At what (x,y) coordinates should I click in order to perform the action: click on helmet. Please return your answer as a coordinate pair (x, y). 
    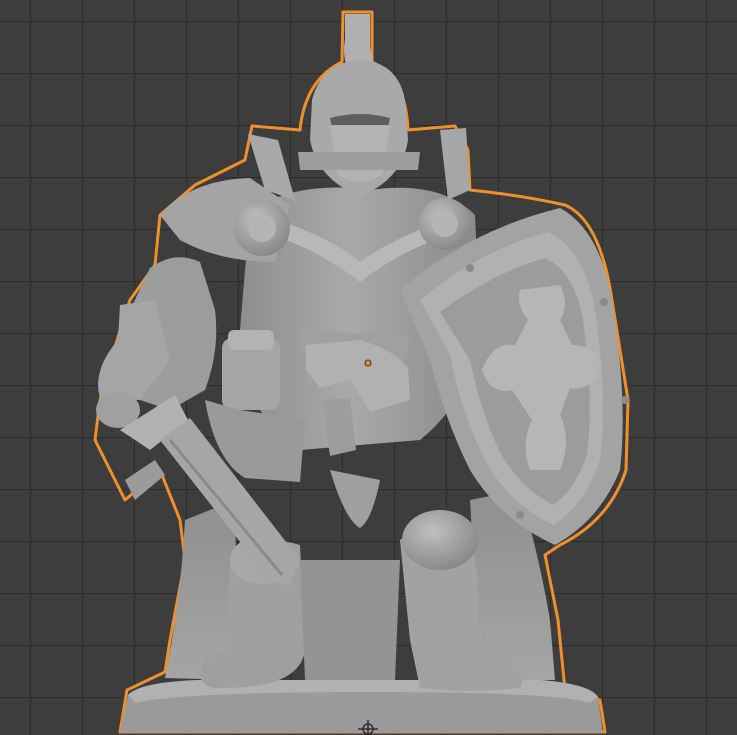
    Looking at the image, I should click on (359, 105).